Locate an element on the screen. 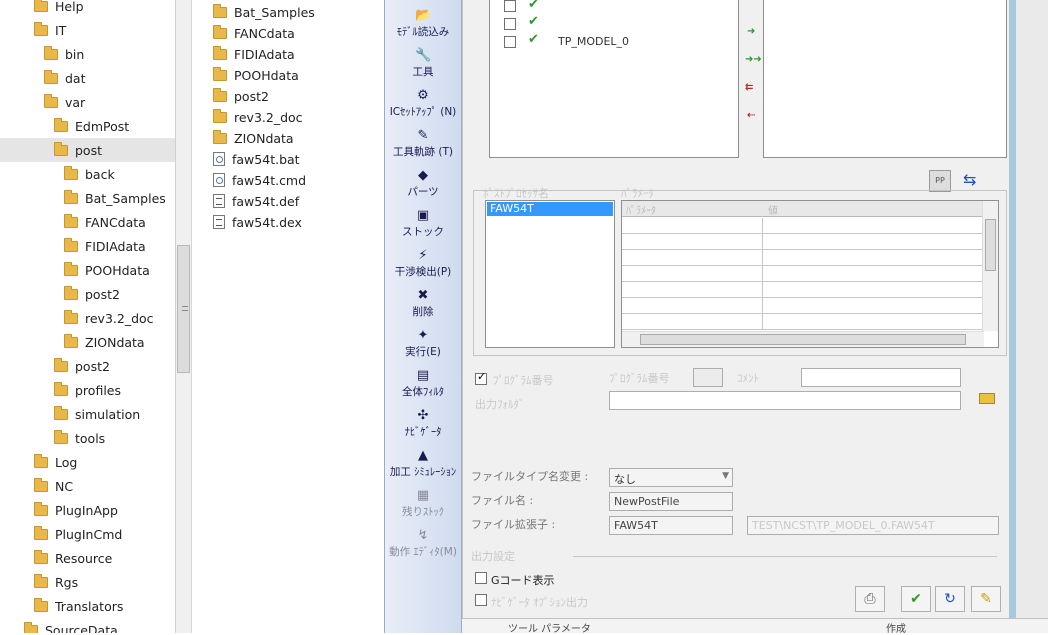 The height and width of the screenshot is (635, 1048). tree-item: Bat_Samples is located at coordinates (87, 198).